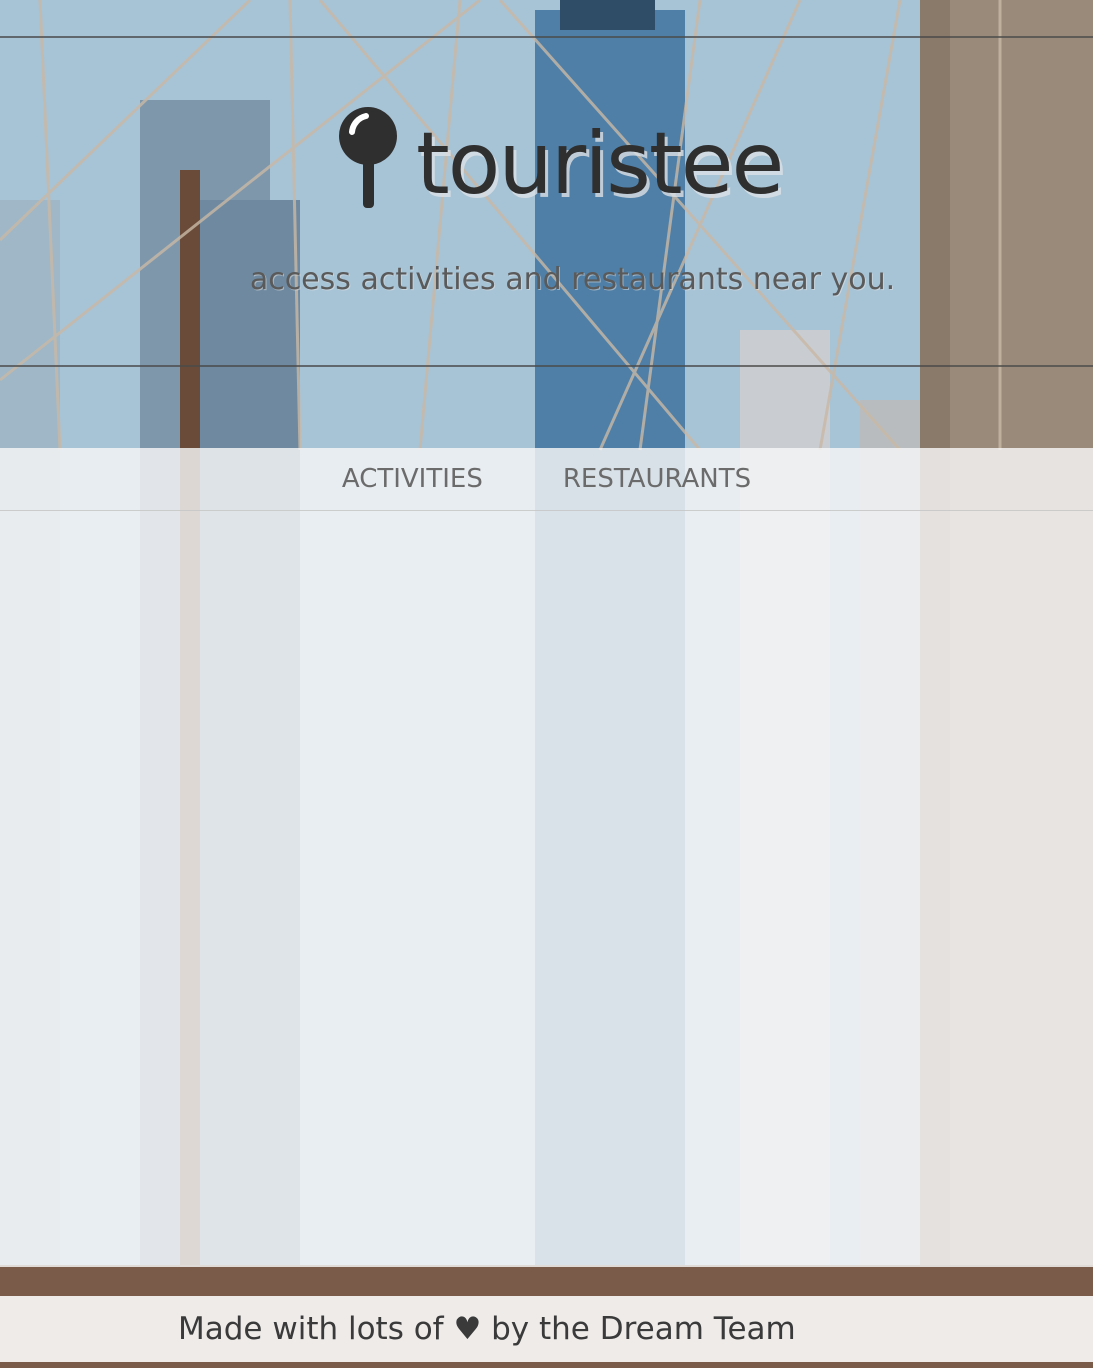  What do you see at coordinates (368, 157) in the screenshot?
I see `map-pin-icon` at bounding box center [368, 157].